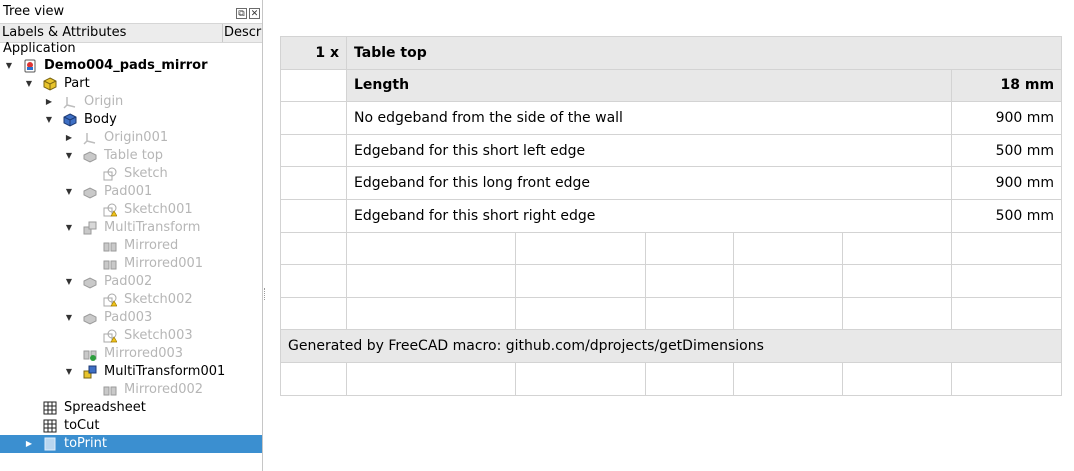 This screenshot has height=471, width=1074. What do you see at coordinates (131, 120) in the screenshot?
I see `tree-item-body: ▼ Body` at bounding box center [131, 120].